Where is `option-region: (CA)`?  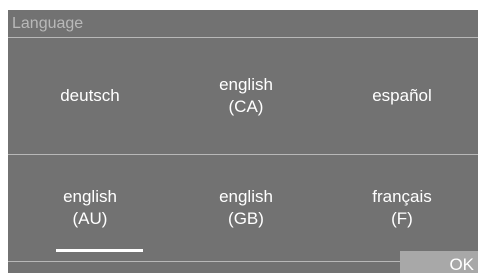 option-region: (CA) is located at coordinates (246, 106).